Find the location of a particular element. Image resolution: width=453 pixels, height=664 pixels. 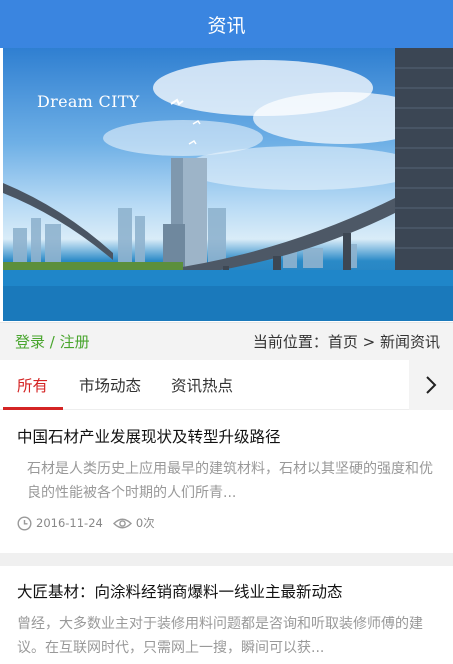

location-bar: 登录 / 注册 当前位置：首页 > 新闻资讯 is located at coordinates (226, 341).